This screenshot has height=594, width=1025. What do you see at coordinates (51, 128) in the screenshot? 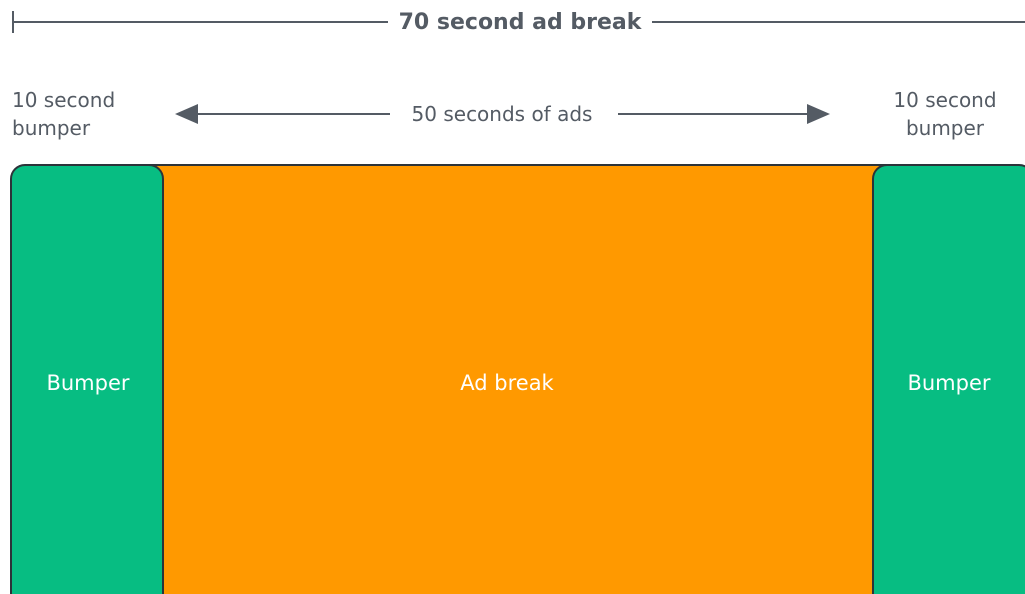
I see `left-bumper-annotation-line2: bumper` at bounding box center [51, 128].